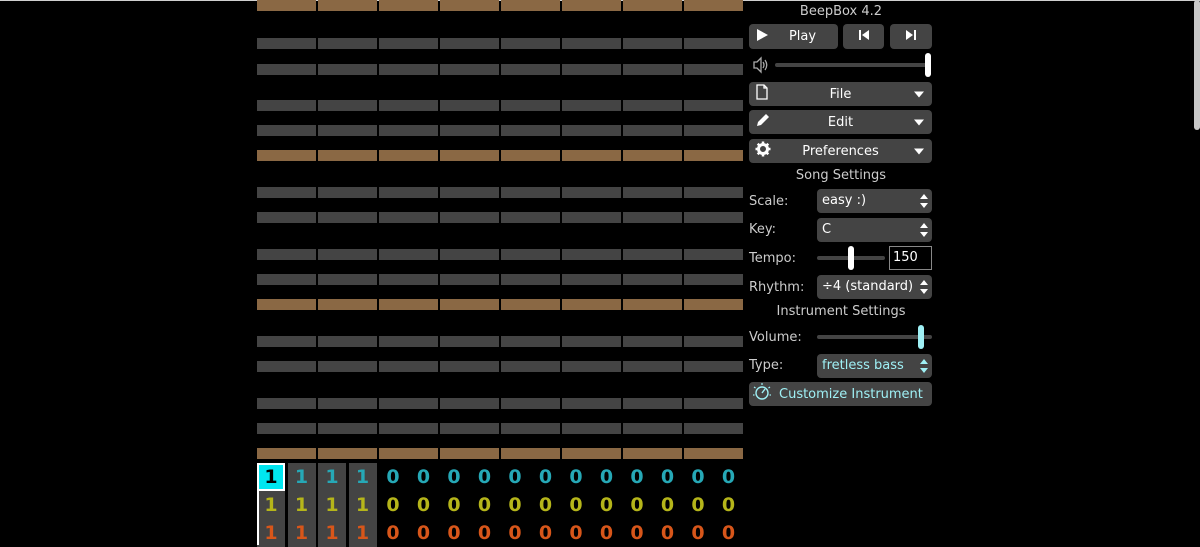 The height and width of the screenshot is (547, 1200). I want to click on scale-select: easy :), so click(874, 201).